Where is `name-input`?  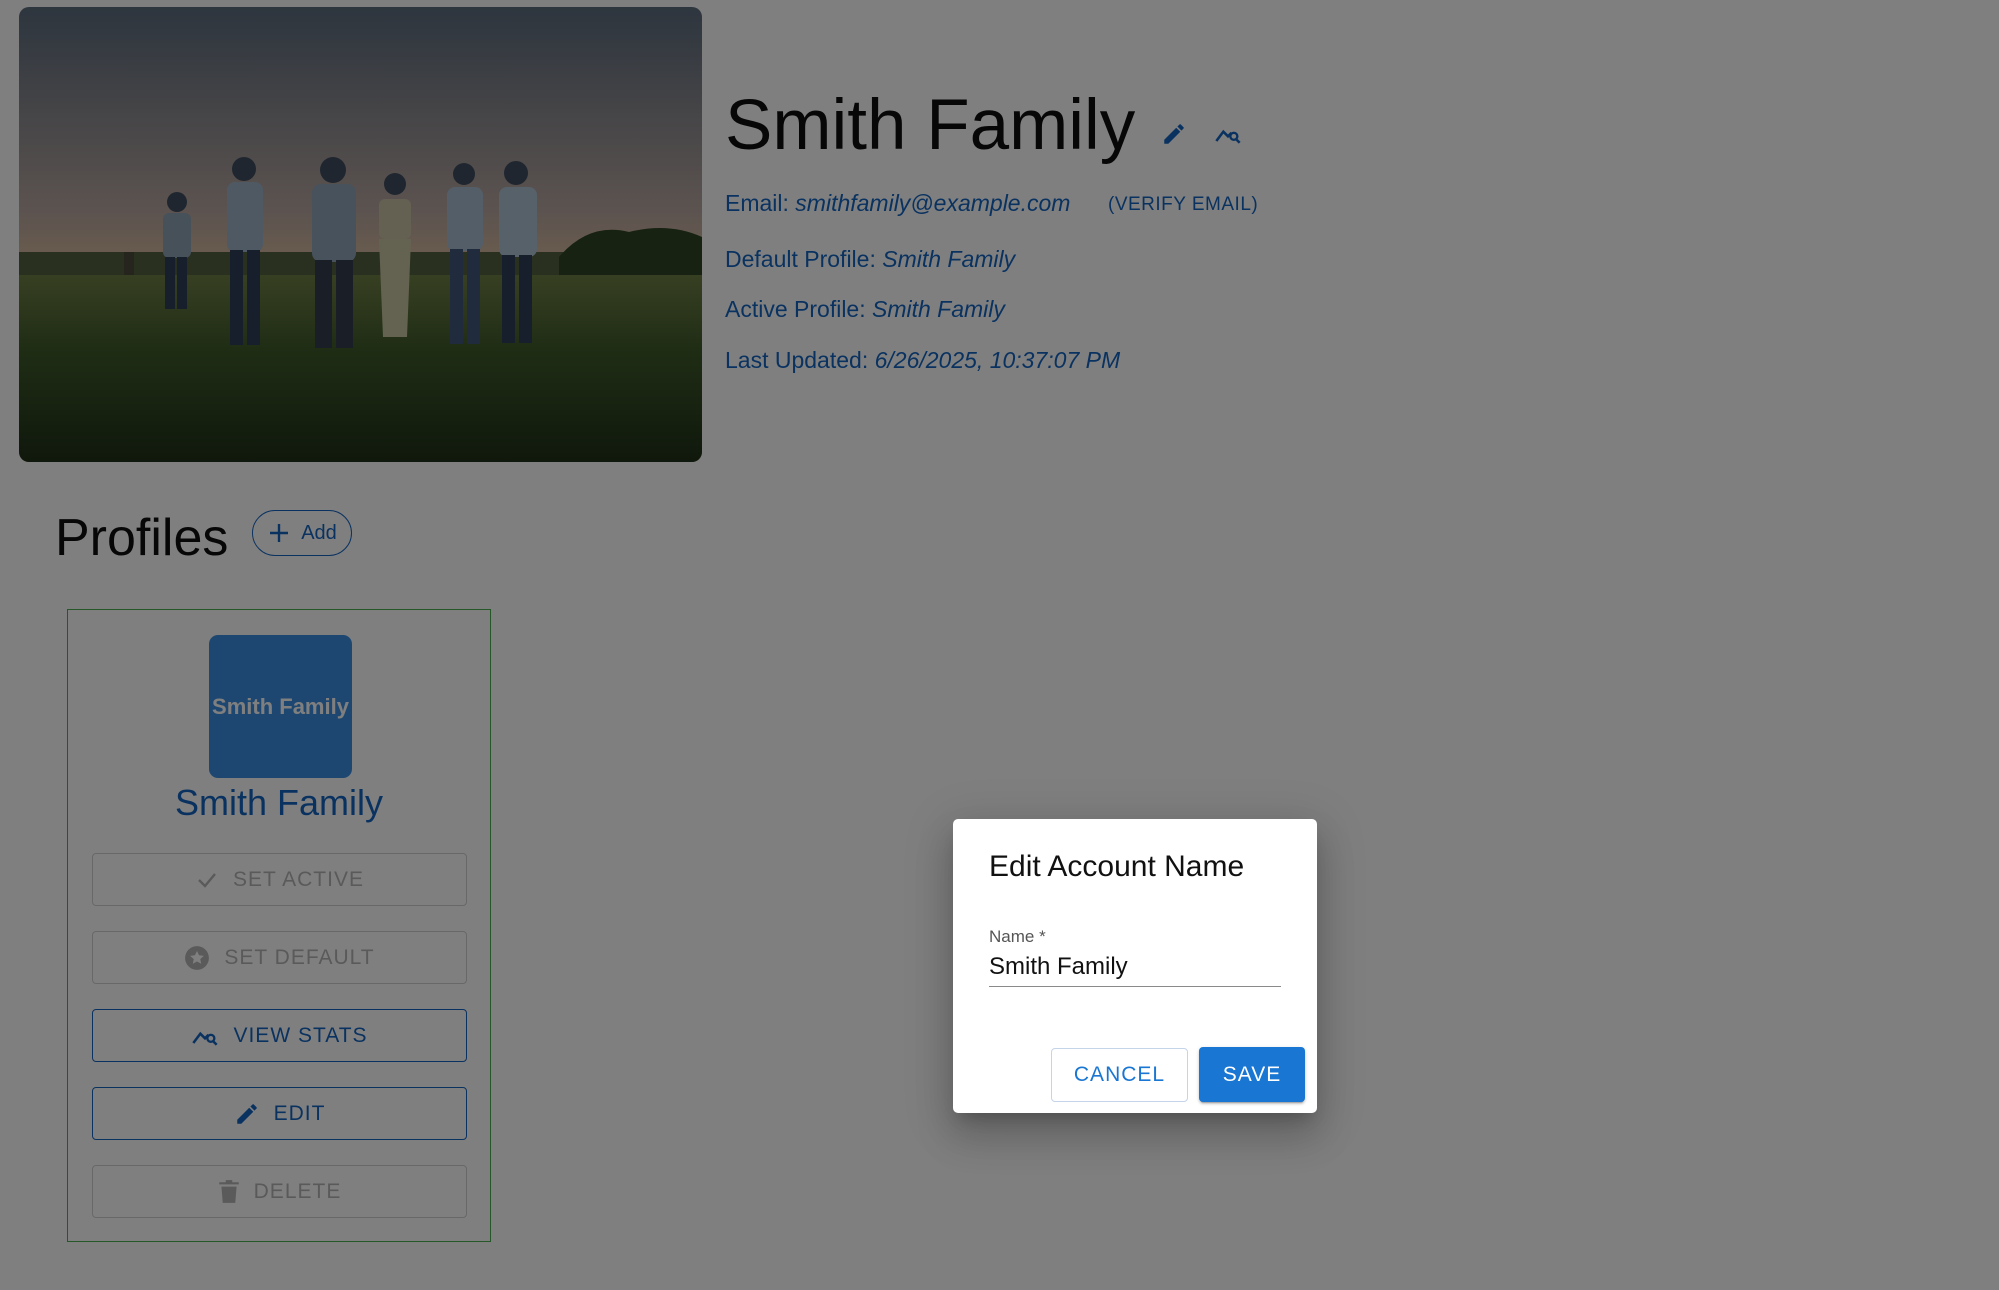 name-input is located at coordinates (1135, 967).